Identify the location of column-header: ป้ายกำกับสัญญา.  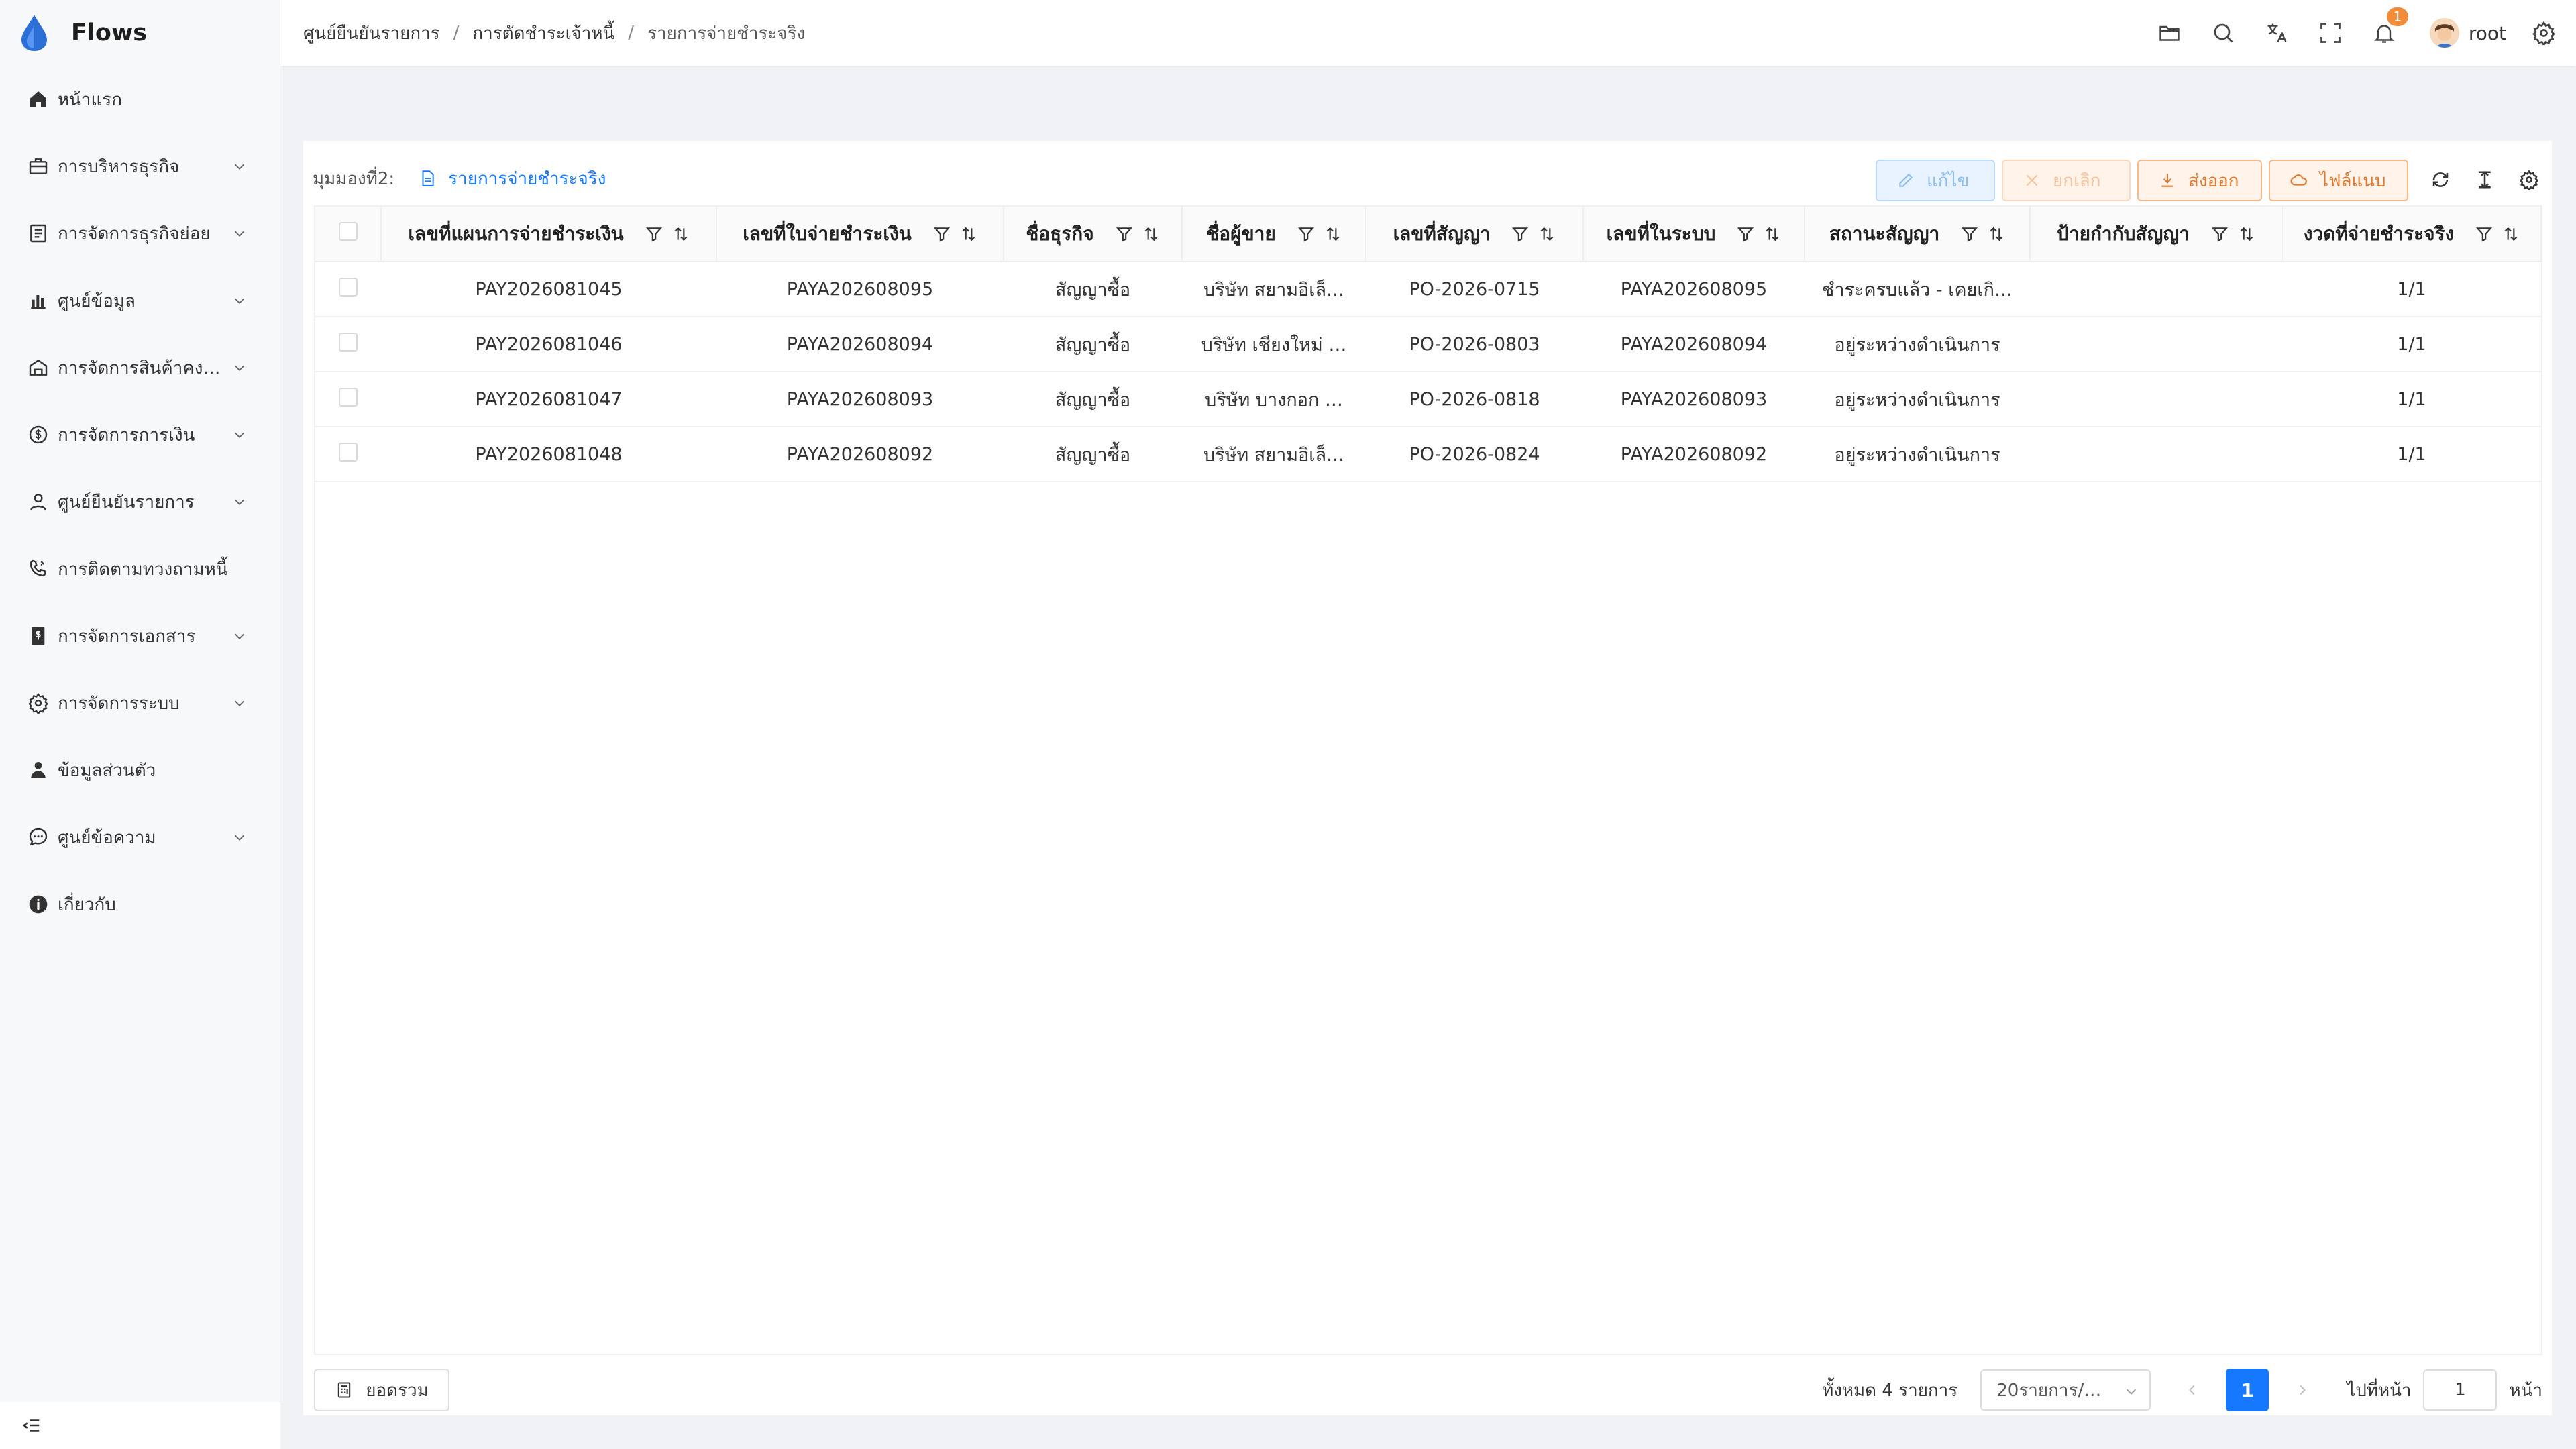
(2156, 234).